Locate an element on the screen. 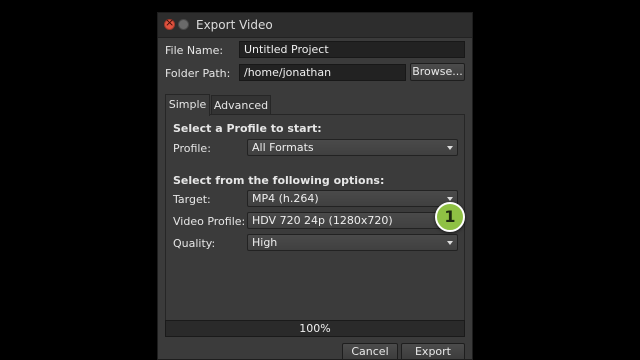 The image size is (640, 360). export-progress-bar: 100% is located at coordinates (315, 328).